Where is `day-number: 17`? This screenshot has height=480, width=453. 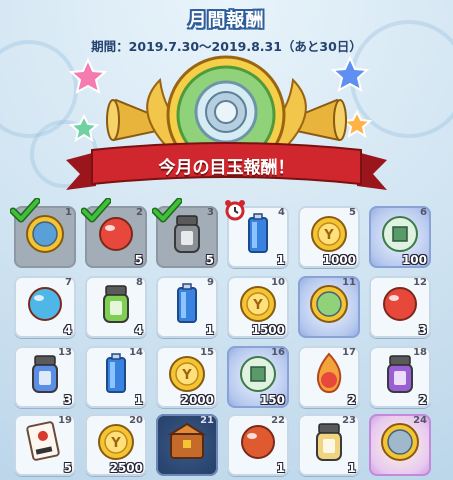
day-number: 17 is located at coordinates (349, 352).